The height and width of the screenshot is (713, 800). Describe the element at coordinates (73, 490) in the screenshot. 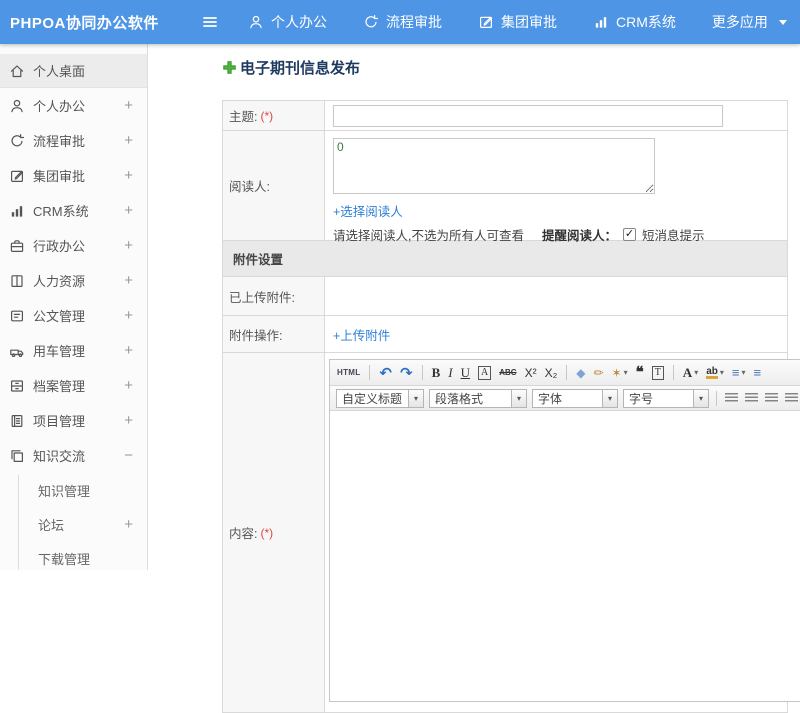

I see `sidebar-subitem-1: 知识管理` at that location.